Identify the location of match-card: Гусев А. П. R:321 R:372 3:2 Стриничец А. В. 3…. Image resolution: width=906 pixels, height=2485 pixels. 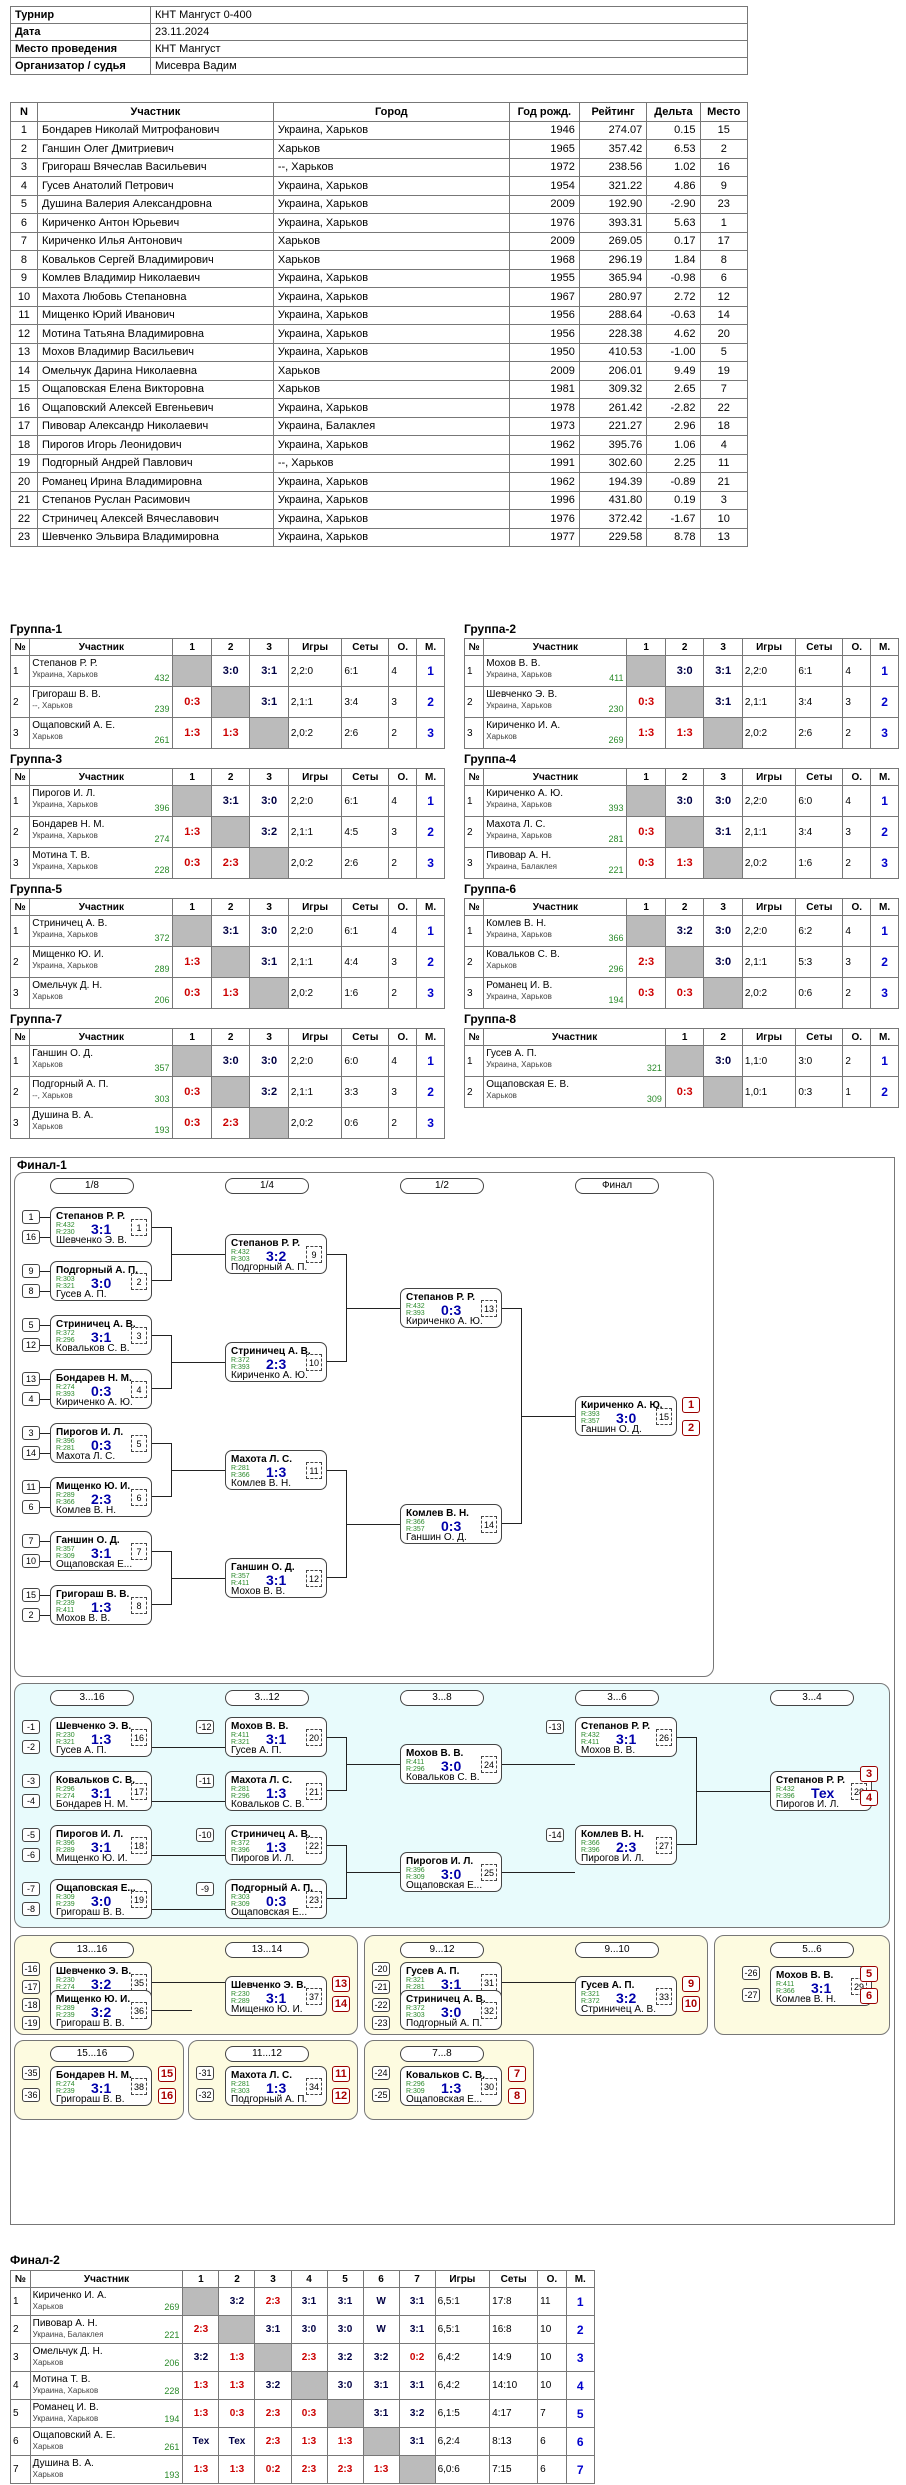
(626, 1996).